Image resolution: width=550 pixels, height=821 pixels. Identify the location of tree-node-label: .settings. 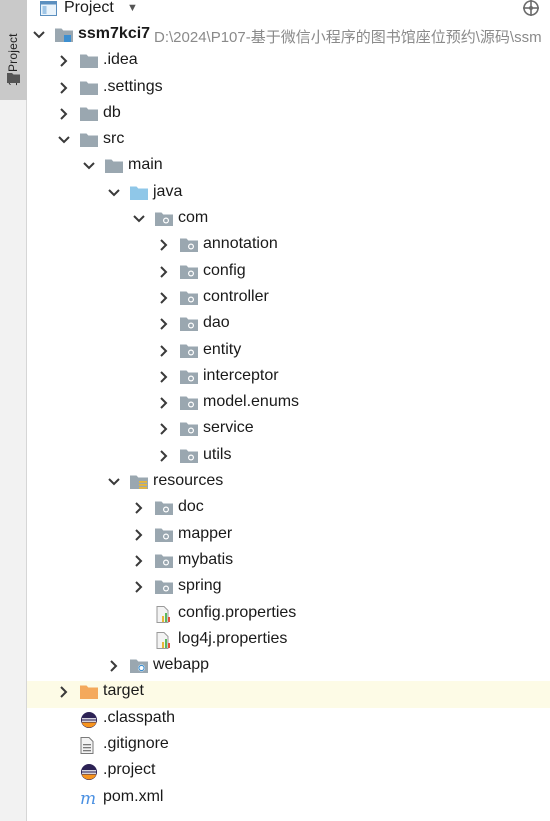
(133, 86).